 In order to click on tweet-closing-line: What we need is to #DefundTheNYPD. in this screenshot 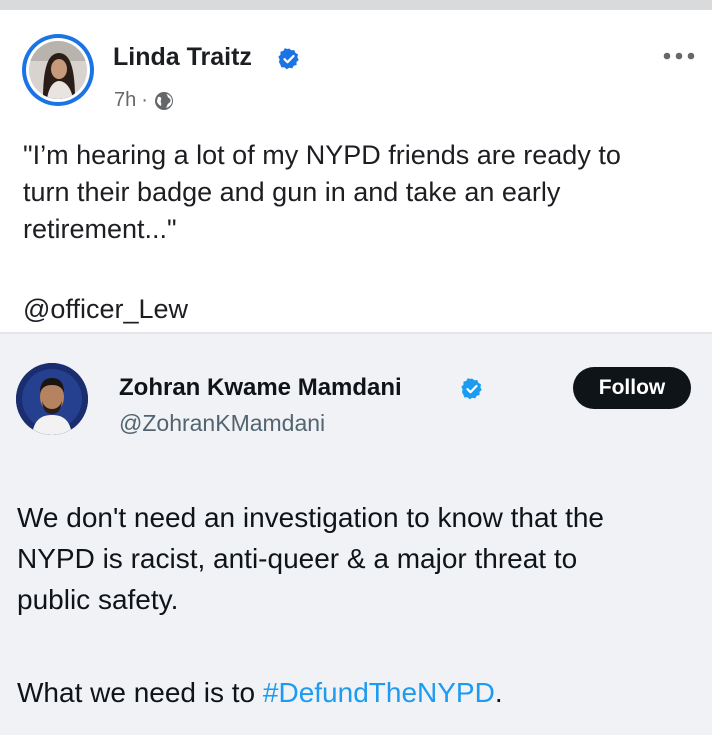, I will do `click(260, 692)`.